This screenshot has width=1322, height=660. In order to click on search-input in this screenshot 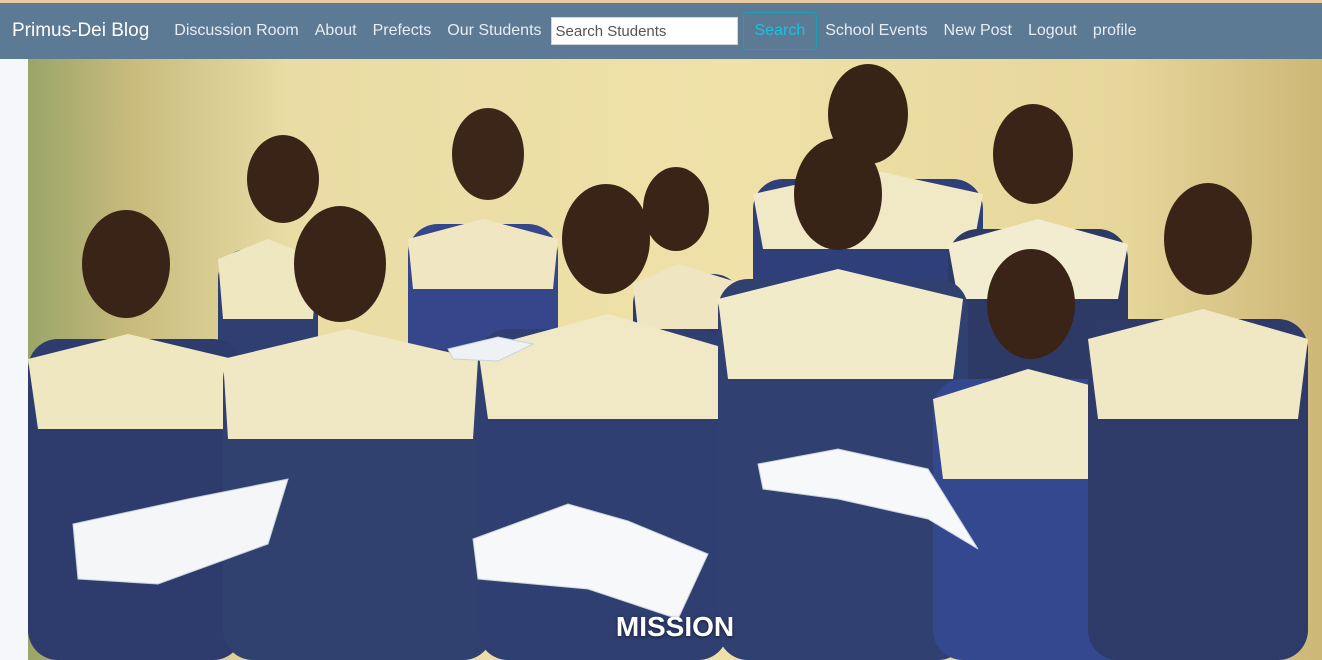, I will do `click(644, 31)`.